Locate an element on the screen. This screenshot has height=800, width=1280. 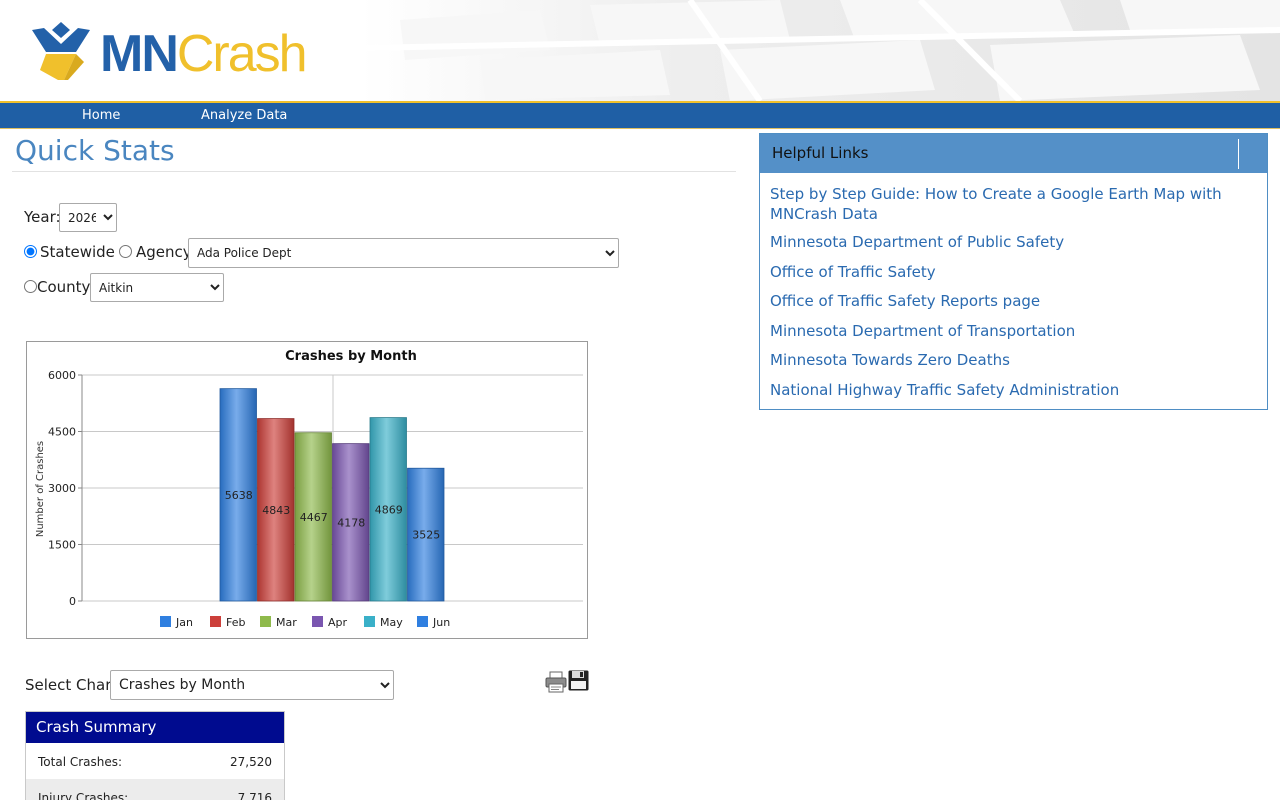
header-background-graphic is located at coordinates (820, 50).